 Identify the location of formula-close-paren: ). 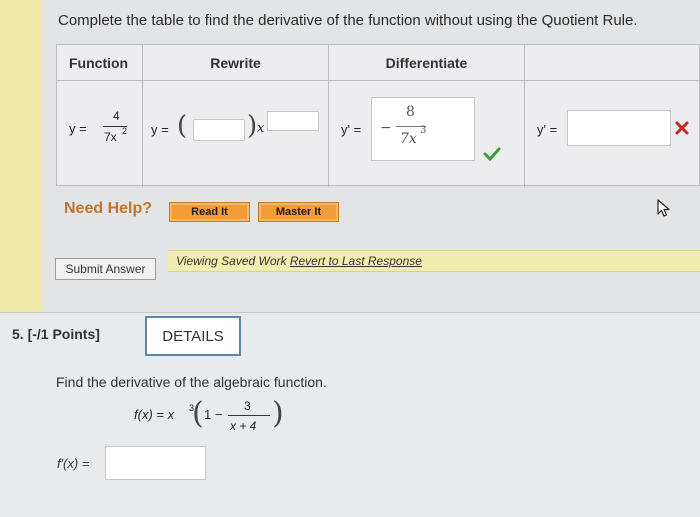
(278, 413).